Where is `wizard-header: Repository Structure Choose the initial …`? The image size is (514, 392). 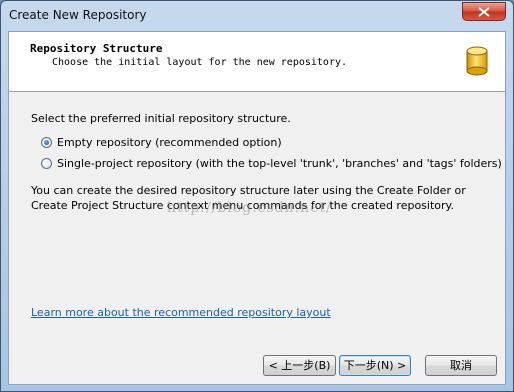
wizard-header: Repository Structure Choose the initial … is located at coordinates (257, 62).